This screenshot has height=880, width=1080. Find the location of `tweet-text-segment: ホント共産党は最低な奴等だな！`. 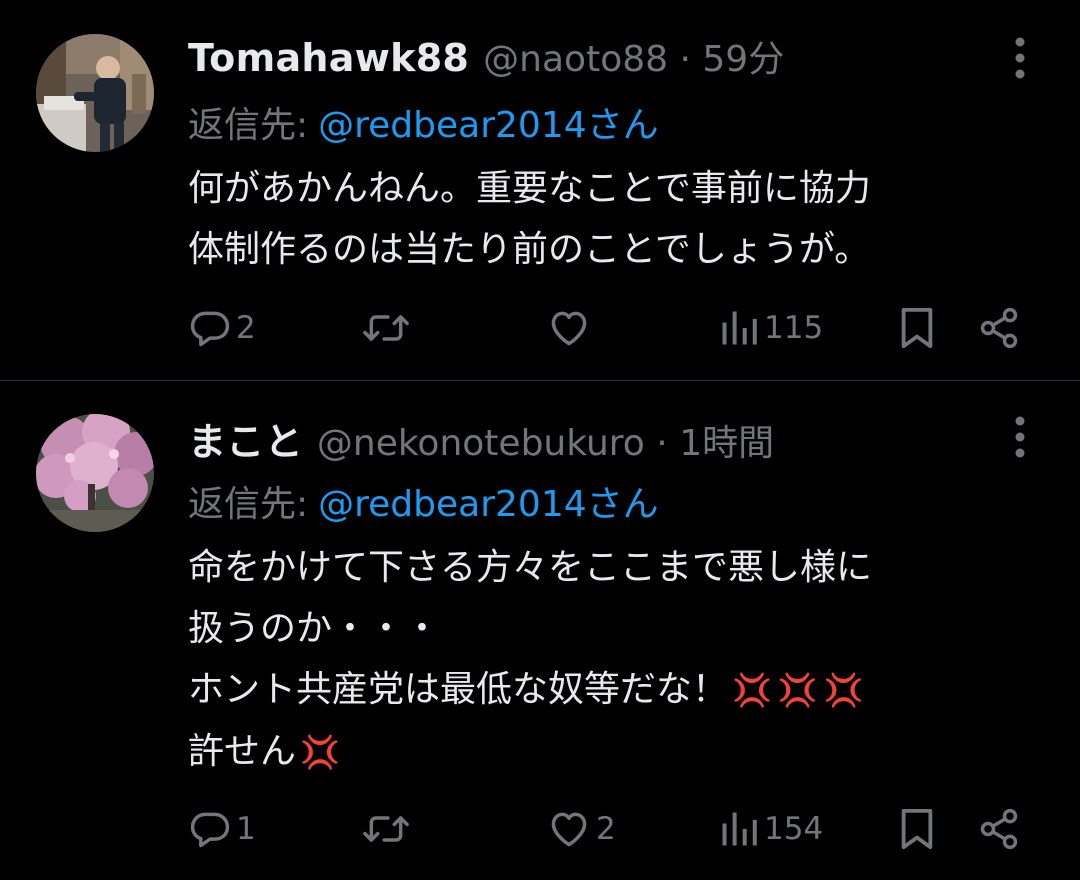

tweet-text-segment: ホント共産党は最低な奴等だな！ is located at coordinates (458, 689).